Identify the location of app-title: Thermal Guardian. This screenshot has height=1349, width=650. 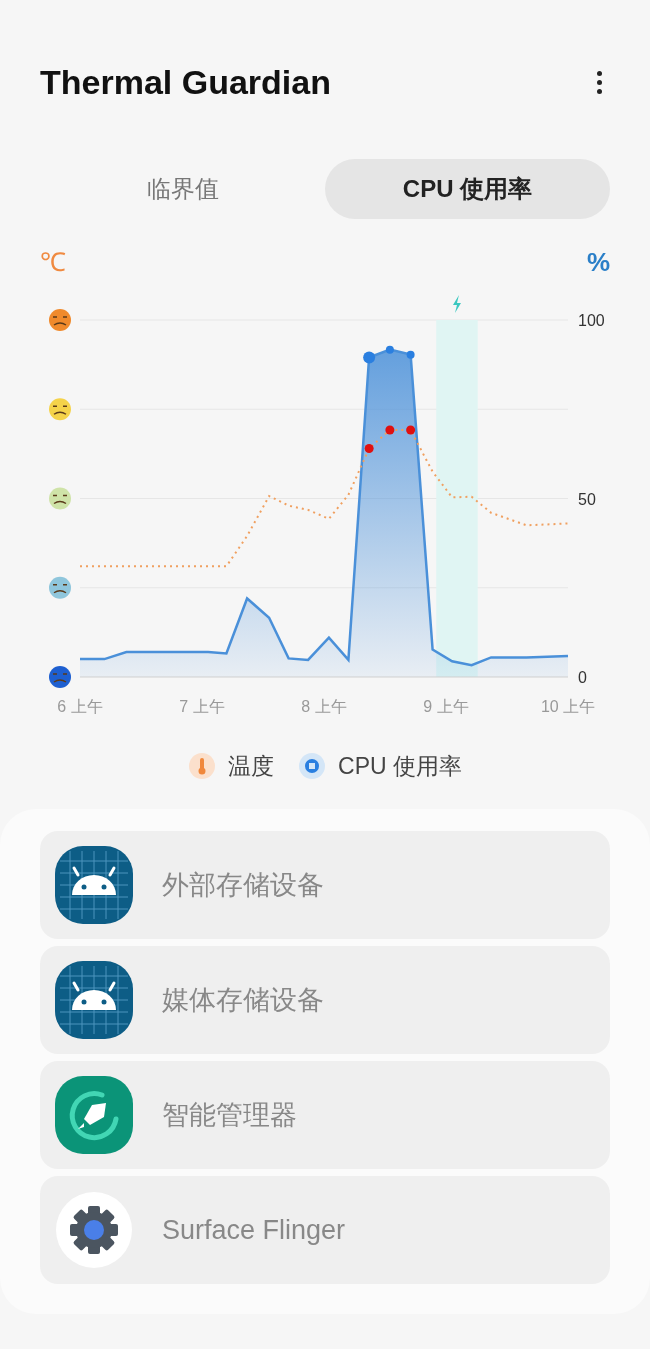
(185, 82).